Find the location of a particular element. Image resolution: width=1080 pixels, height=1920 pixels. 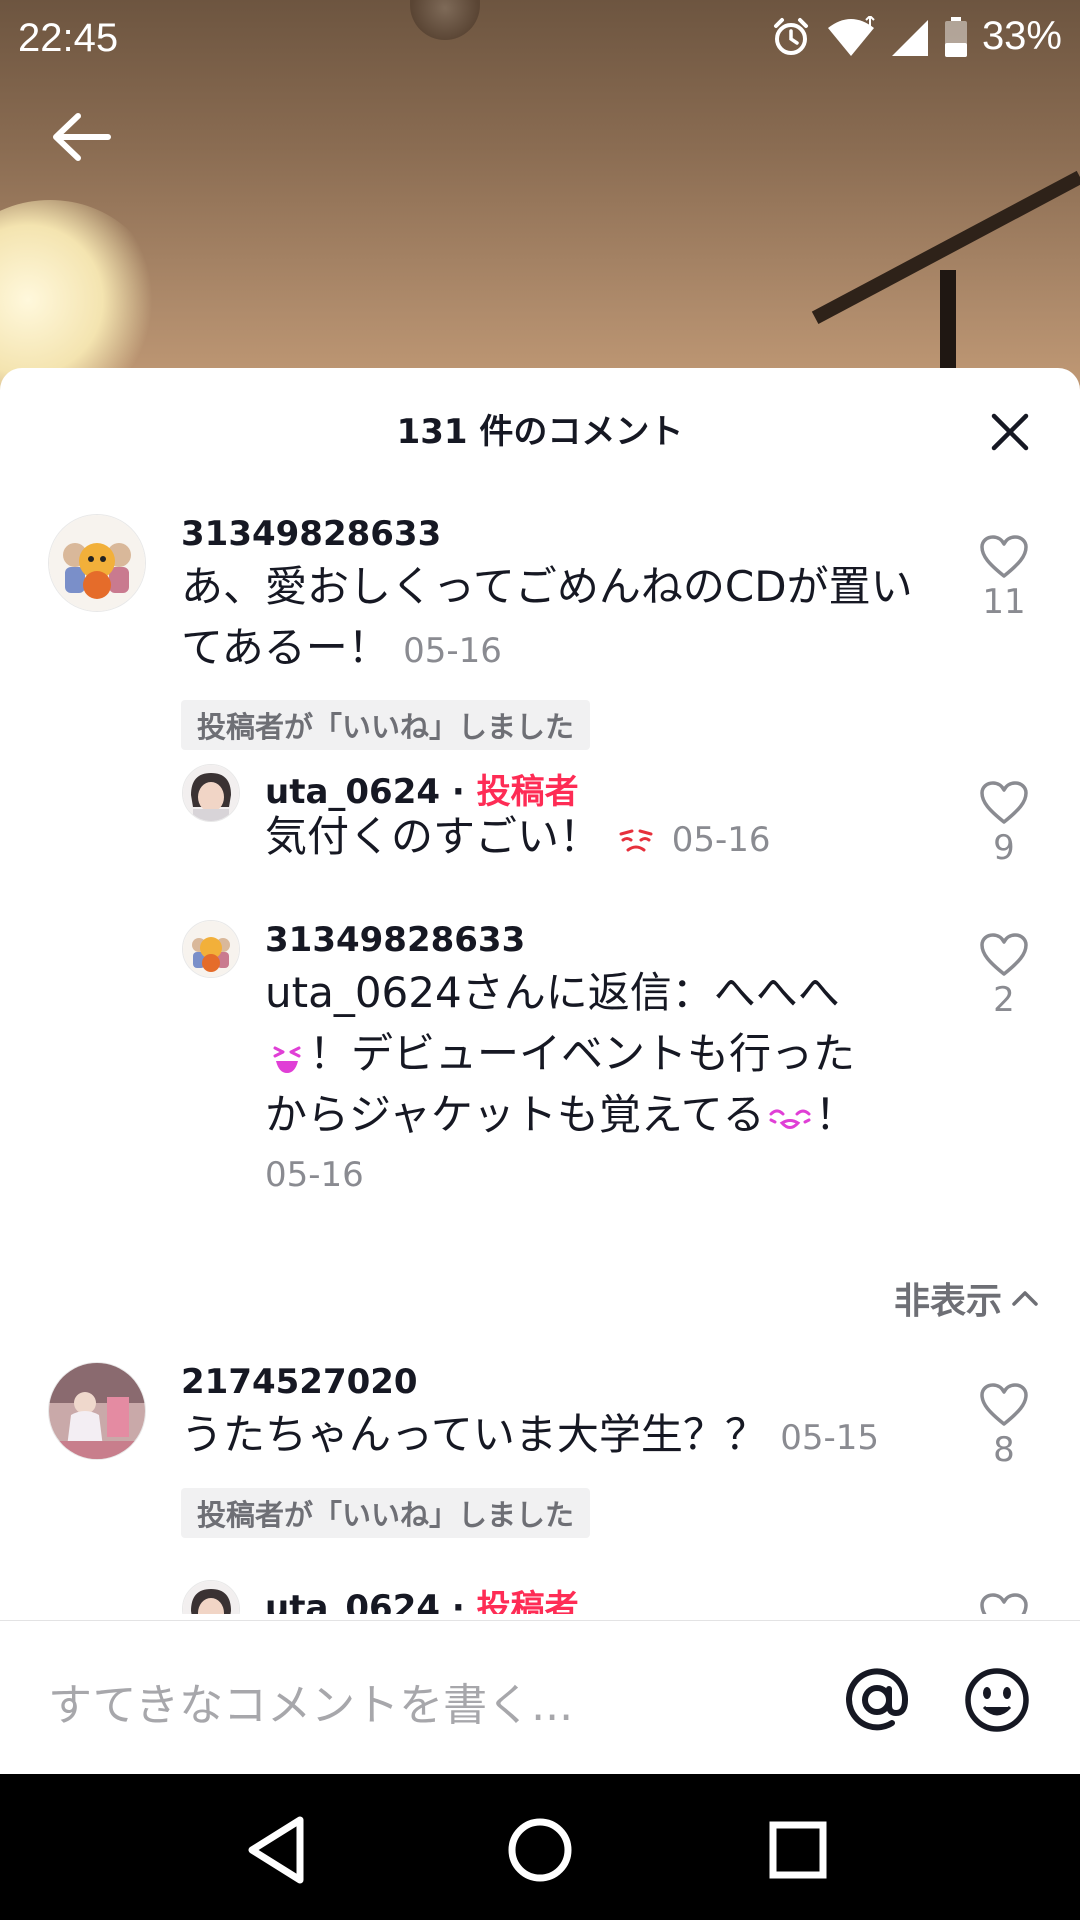

hide-replies-button: 非表示 is located at coordinates (968, 1298).